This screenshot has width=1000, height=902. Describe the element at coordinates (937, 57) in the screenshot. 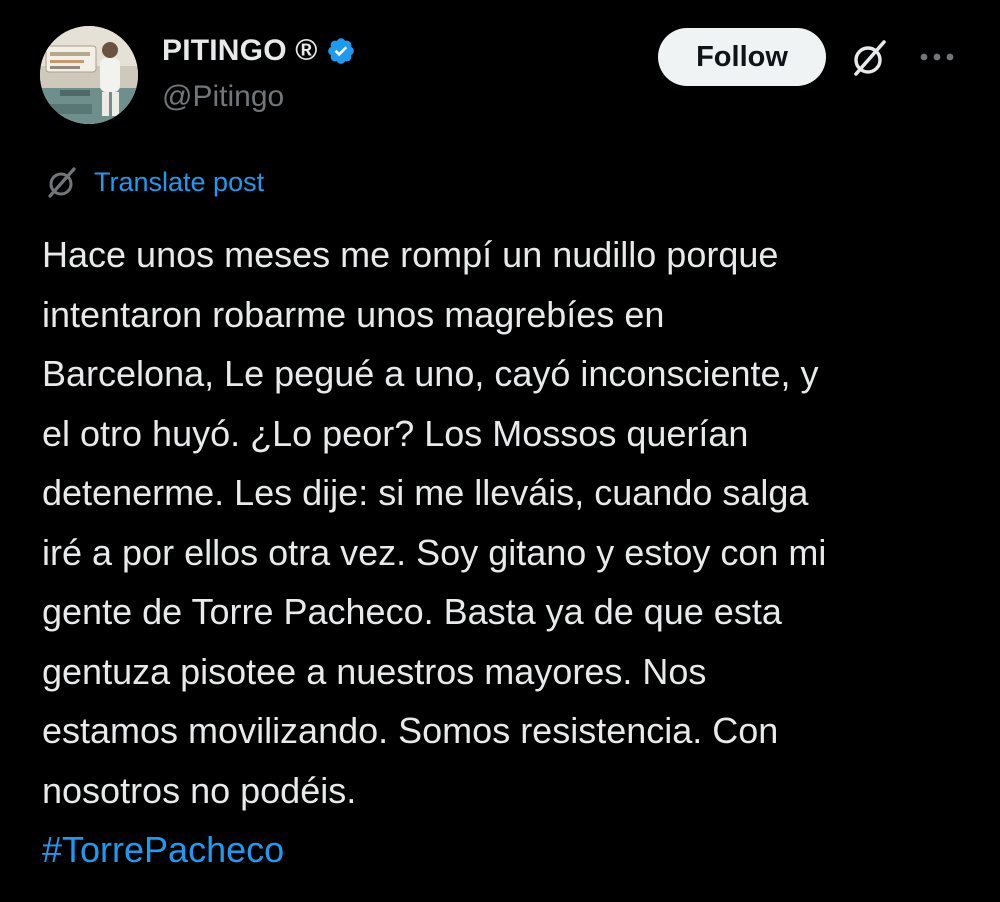

I see `more-horizontal-icon` at that location.